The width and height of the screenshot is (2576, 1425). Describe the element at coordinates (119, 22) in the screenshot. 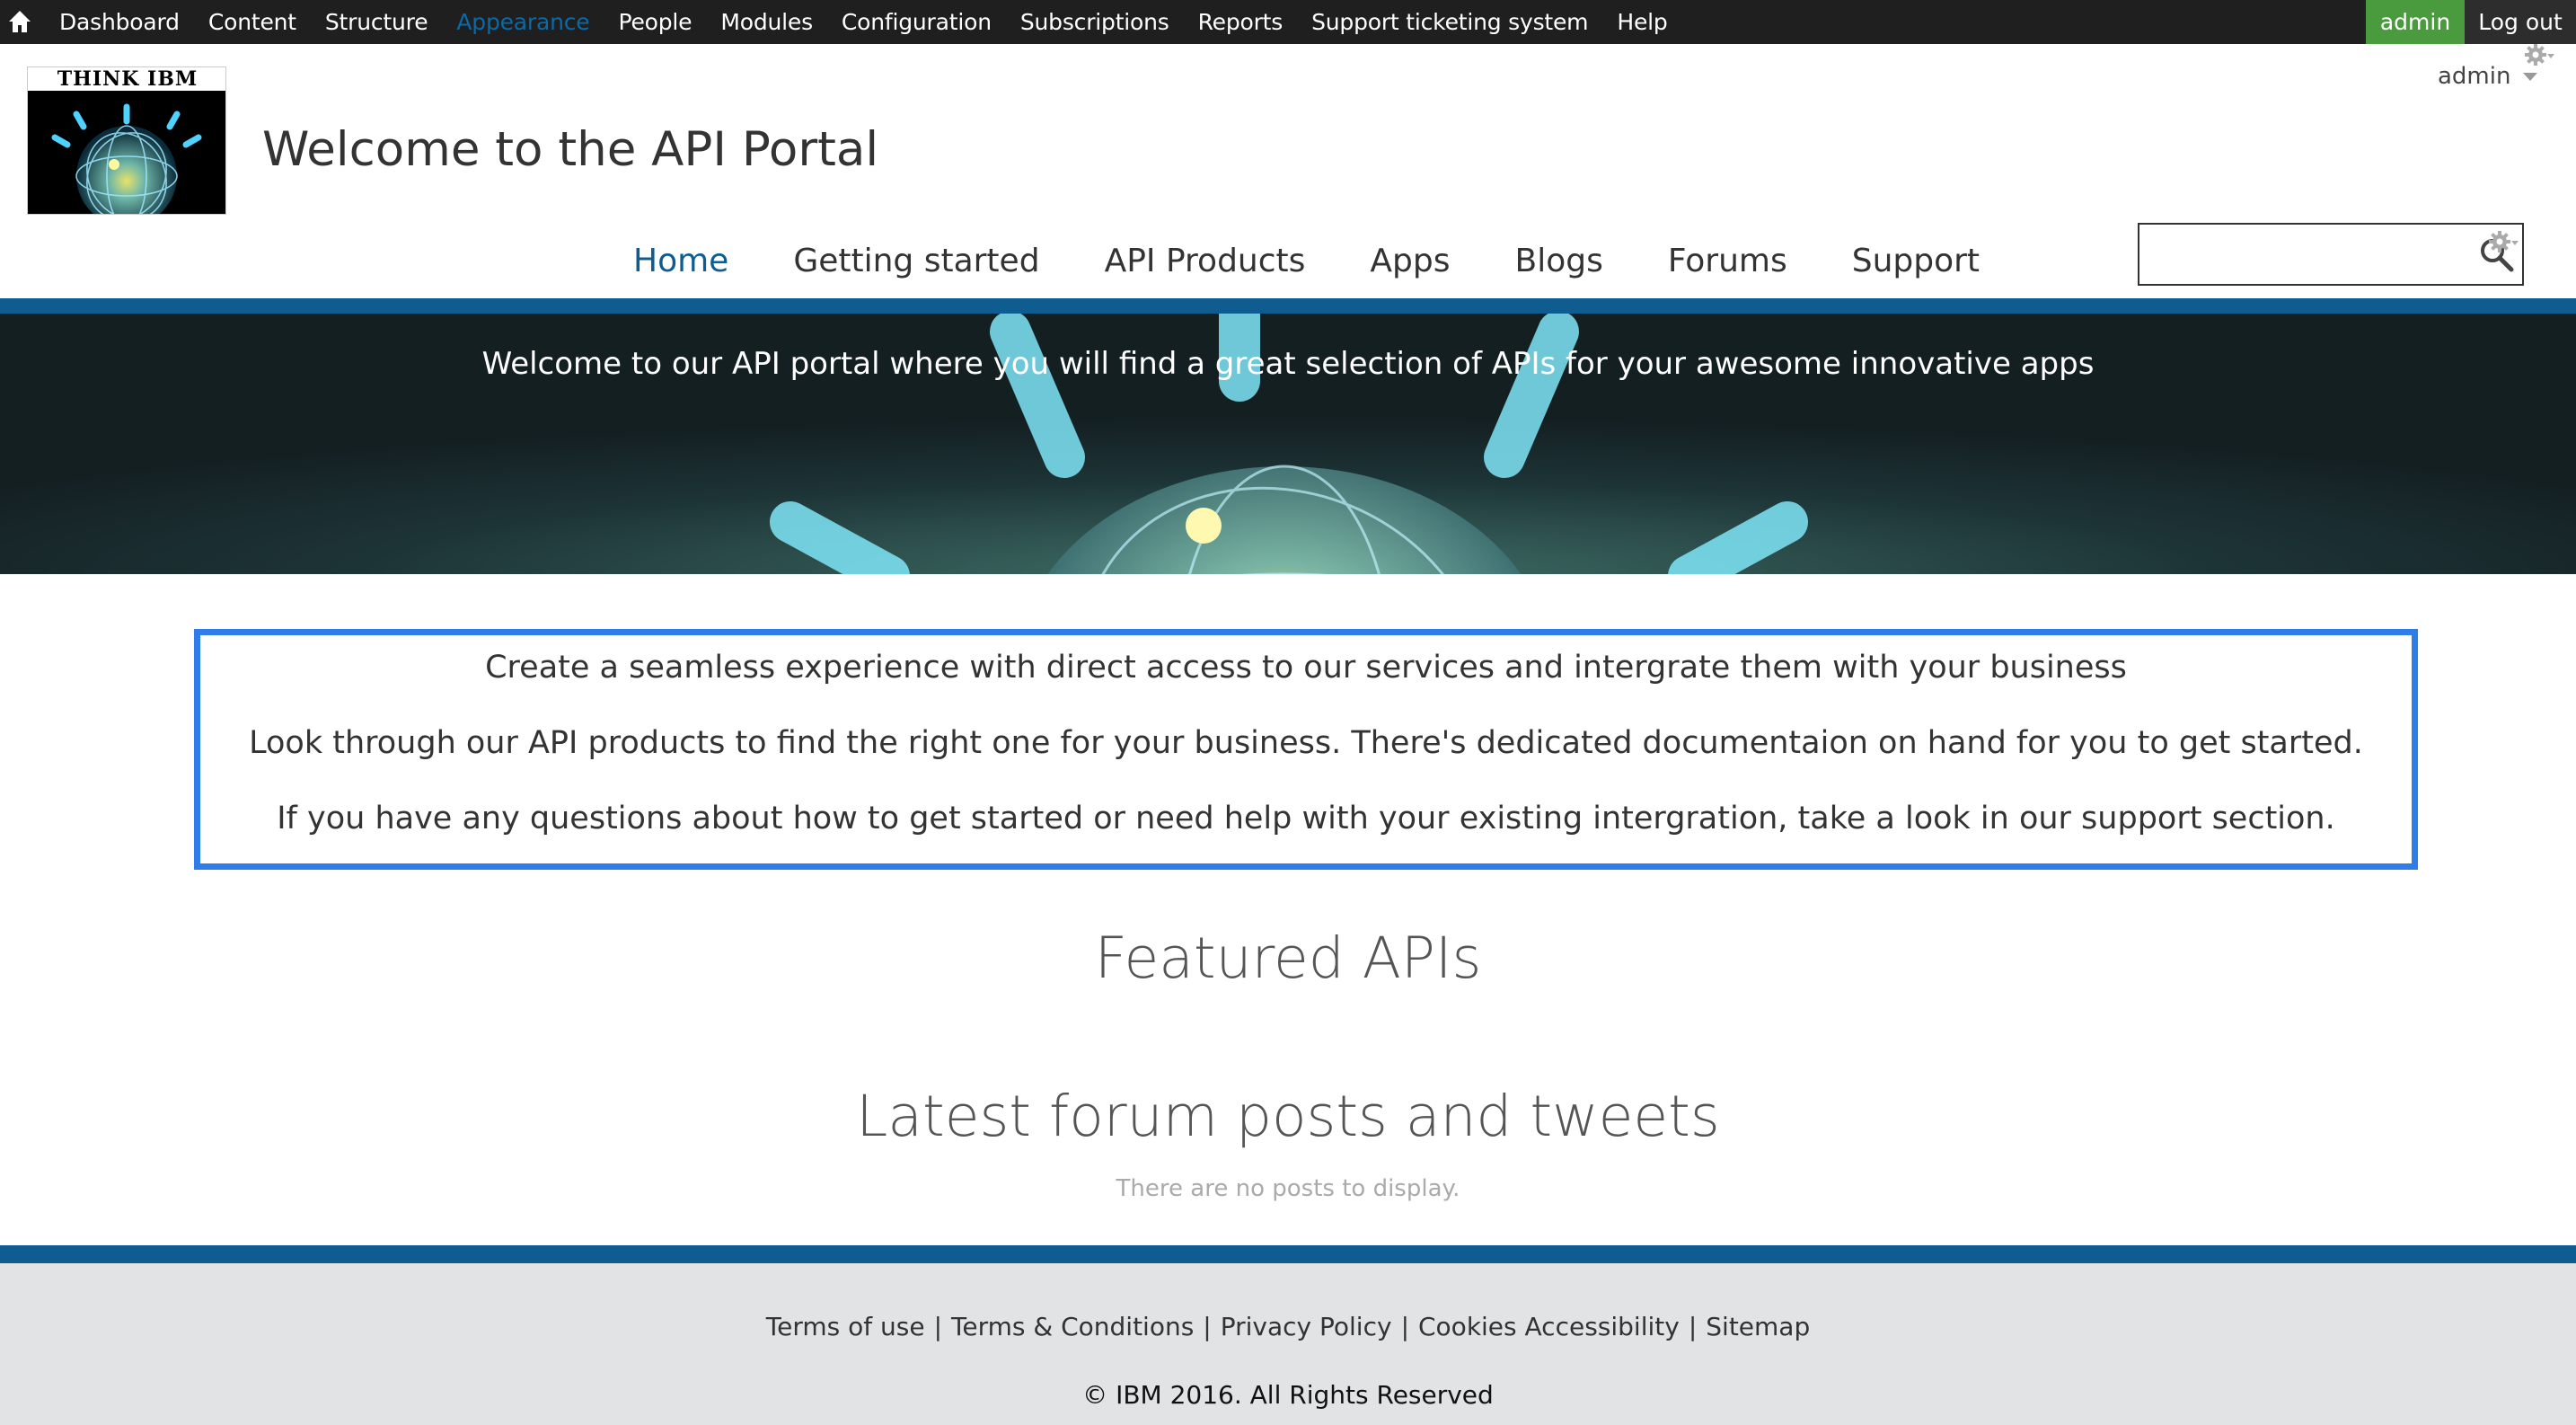

I see `toolbar-item-dashboard: Dashboard` at that location.